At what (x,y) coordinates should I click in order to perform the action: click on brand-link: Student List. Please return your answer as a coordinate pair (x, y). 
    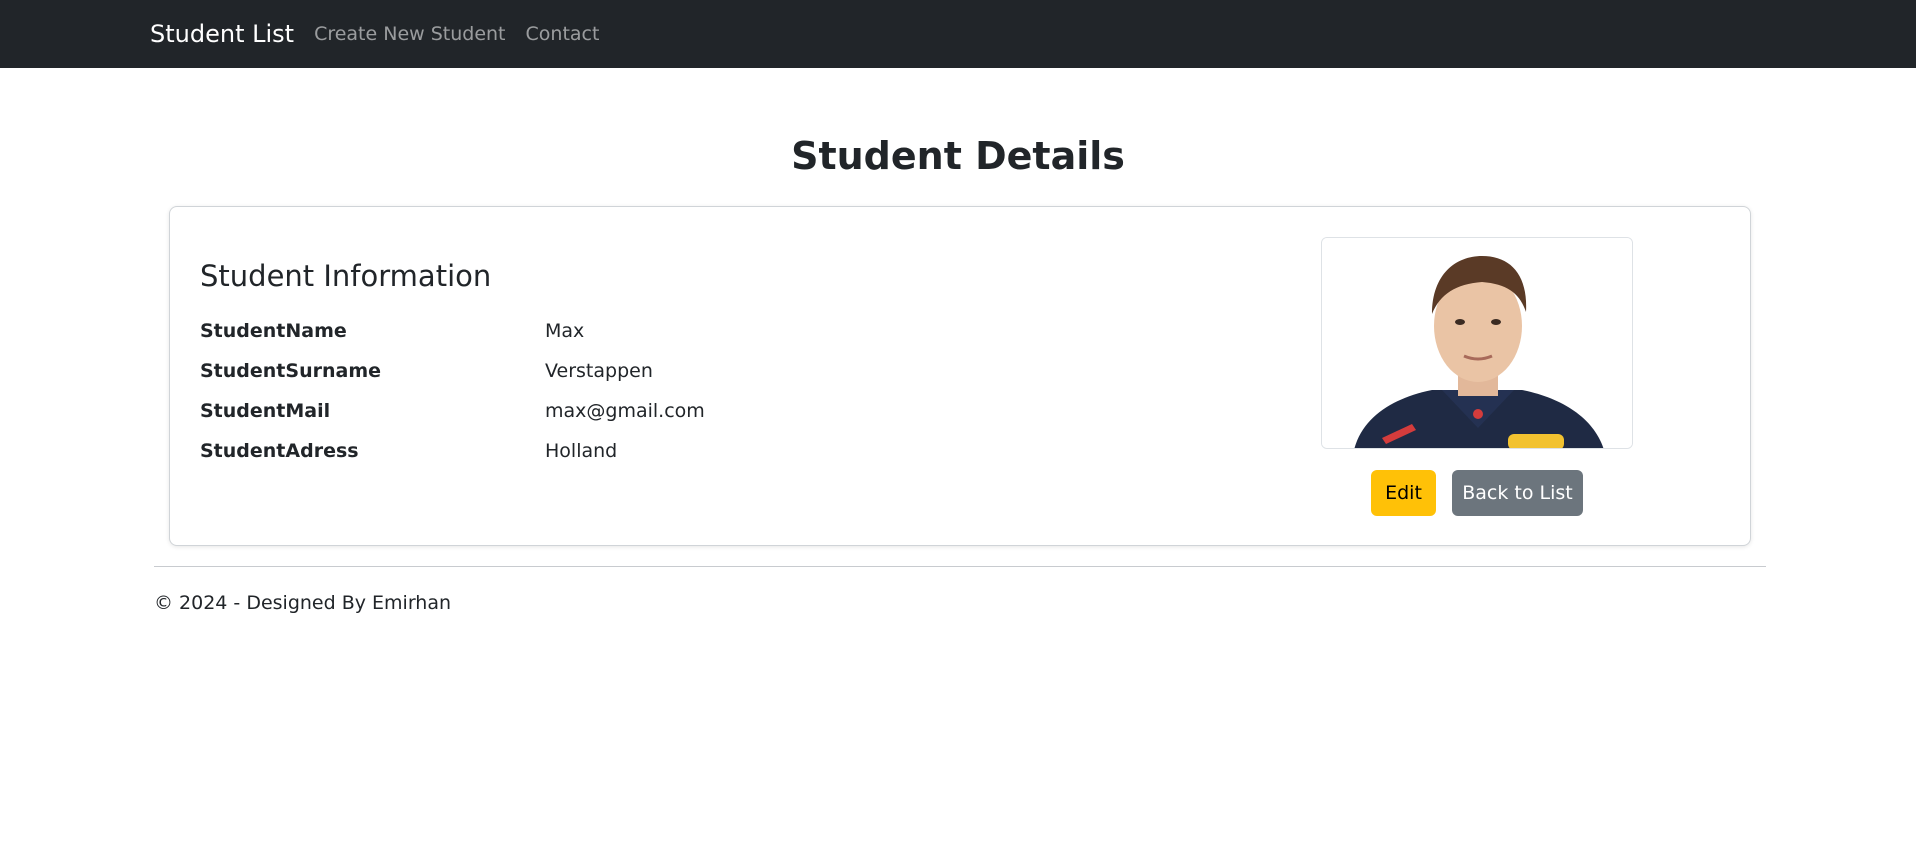
    Looking at the image, I should click on (222, 34).